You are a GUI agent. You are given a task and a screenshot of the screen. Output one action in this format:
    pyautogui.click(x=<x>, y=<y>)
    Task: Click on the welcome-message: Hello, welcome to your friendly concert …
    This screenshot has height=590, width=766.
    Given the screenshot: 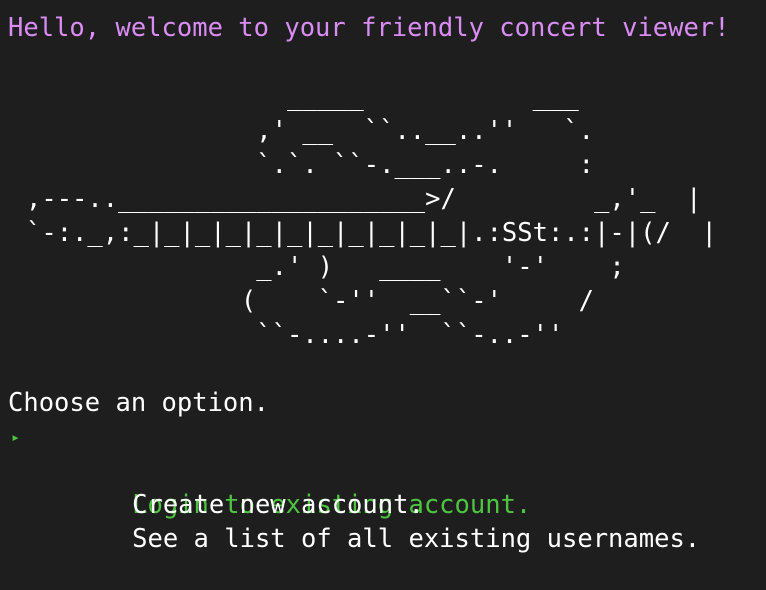 What is the action you would take?
    pyautogui.click(x=369, y=28)
    